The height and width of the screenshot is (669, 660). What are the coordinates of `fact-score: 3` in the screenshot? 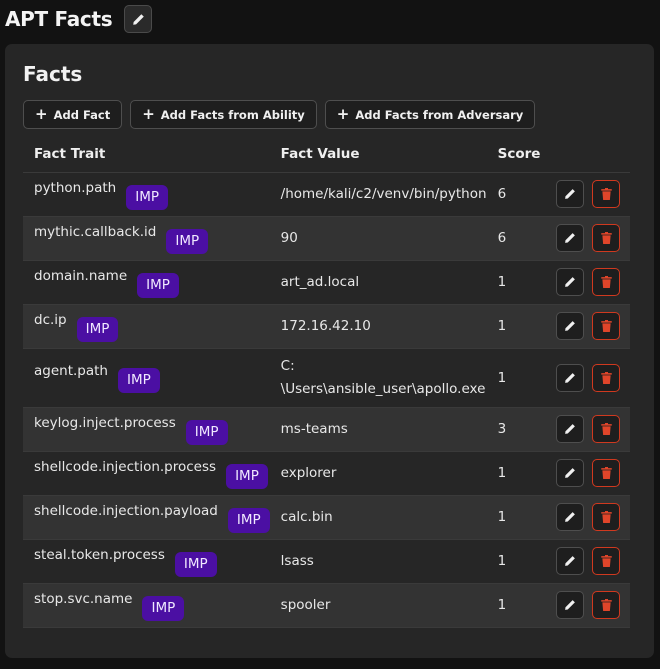 It's located at (514, 429).